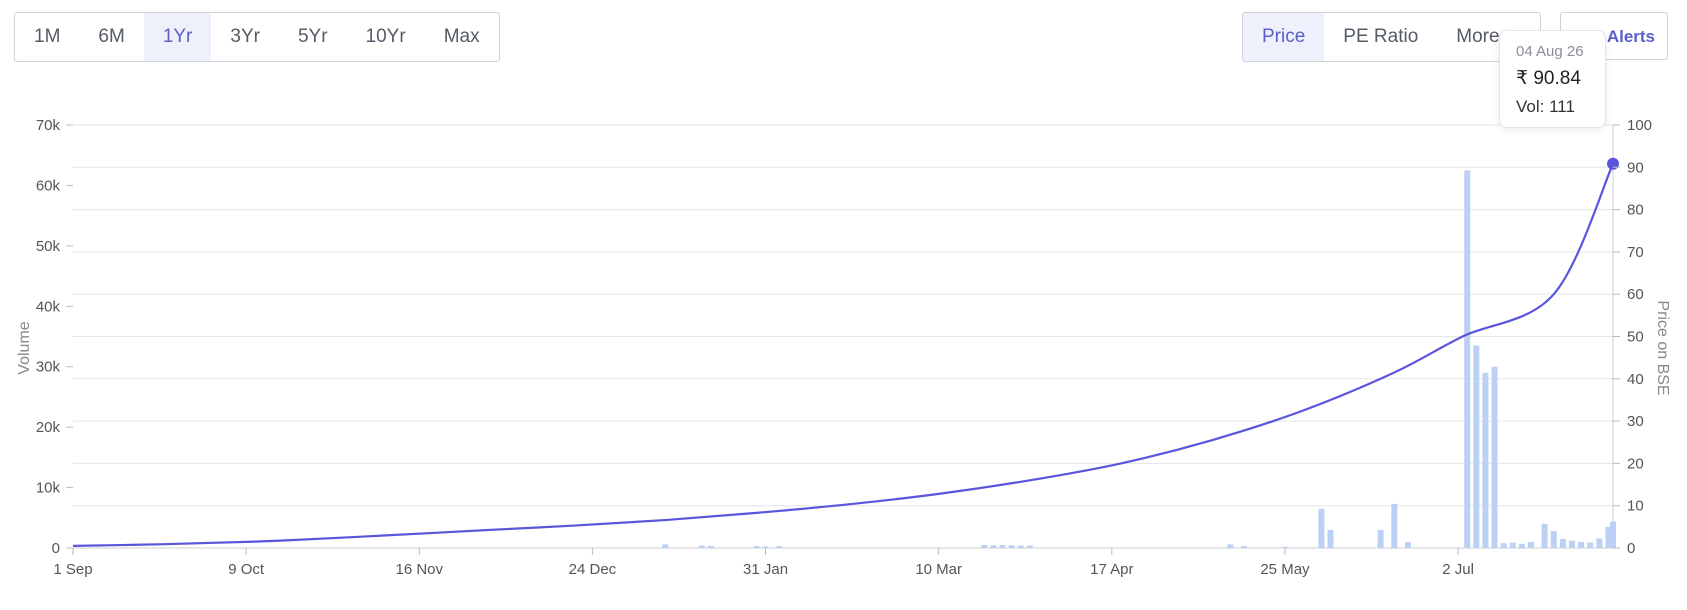 This screenshot has width=1687, height=610. Describe the element at coordinates (1662, 347) in the screenshot. I see `price-axis-title: Price on BSE` at that location.